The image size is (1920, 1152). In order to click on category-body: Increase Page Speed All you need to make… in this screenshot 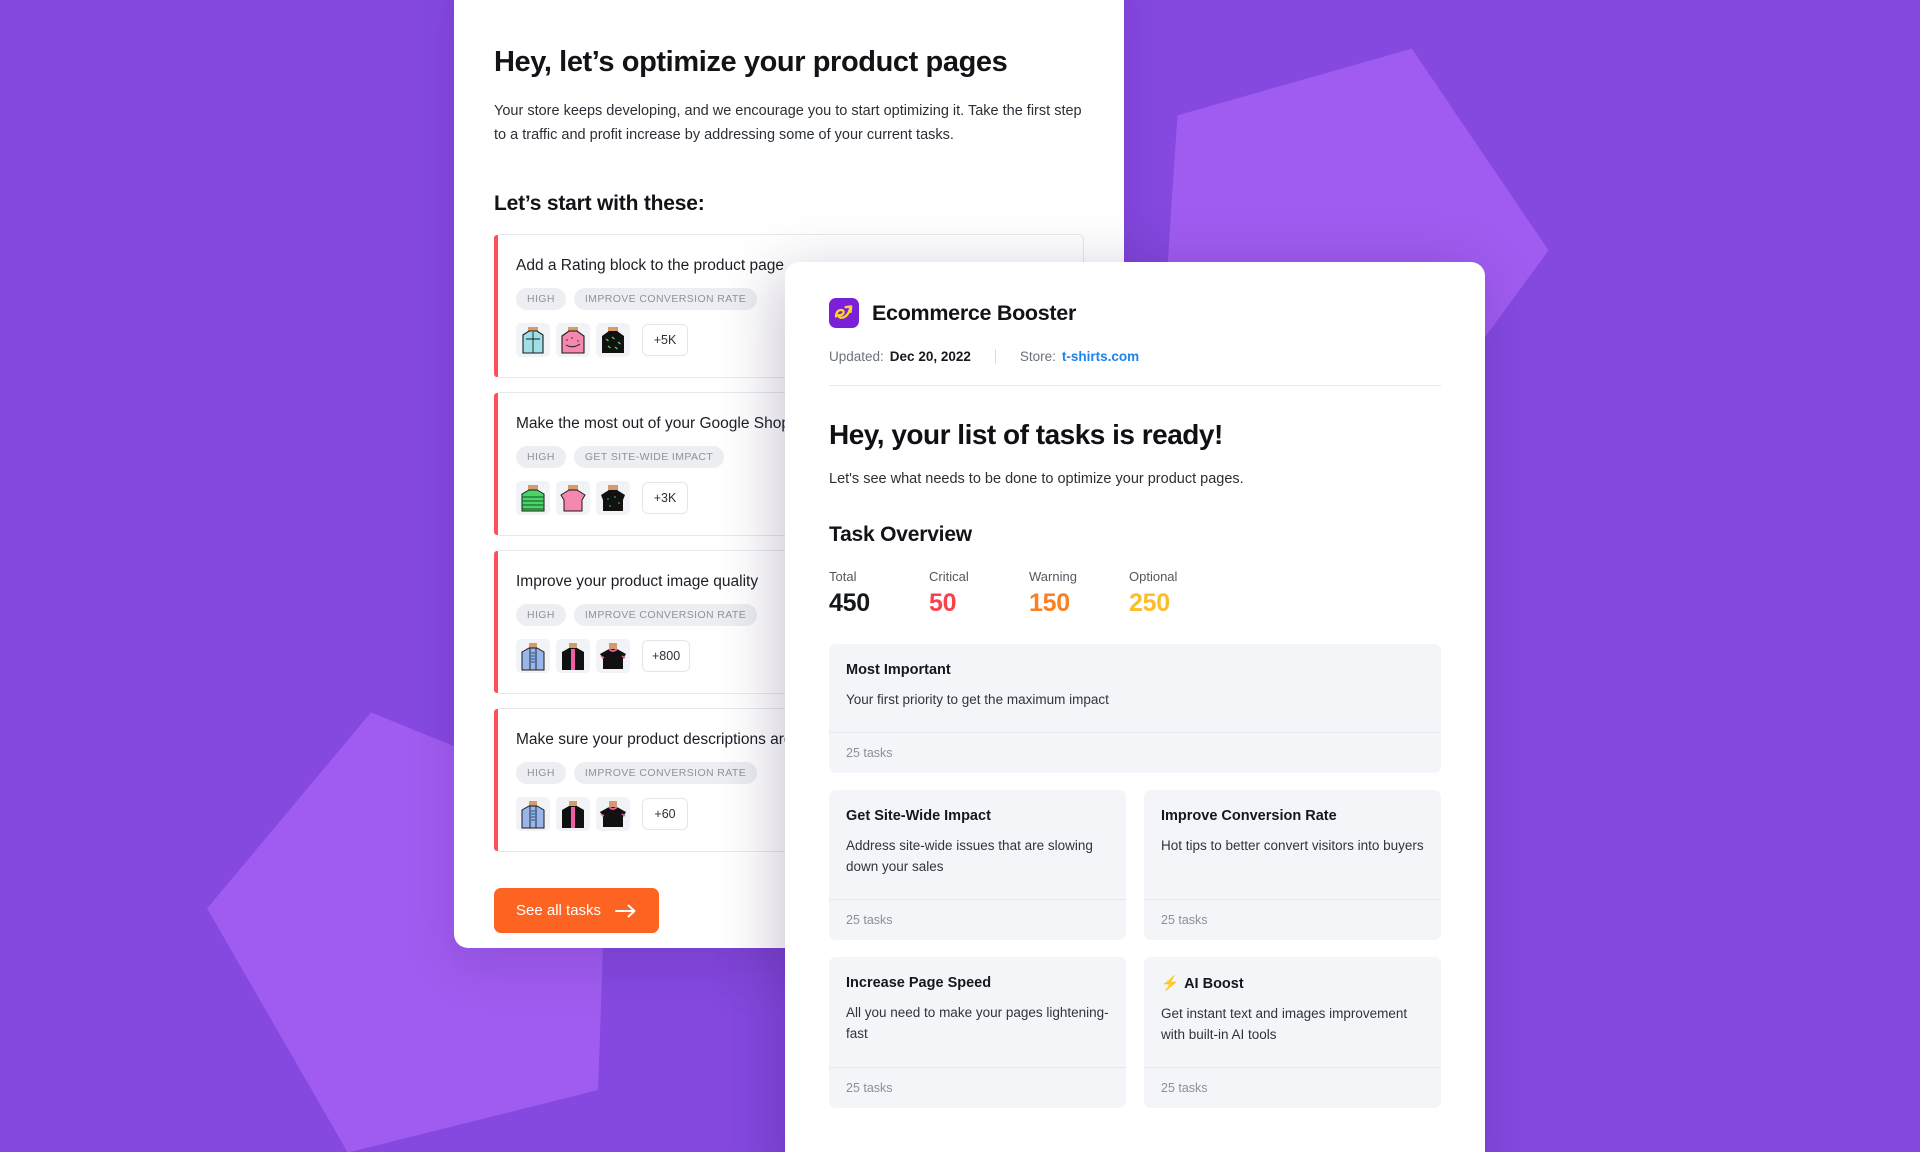, I will do `click(977, 1012)`.